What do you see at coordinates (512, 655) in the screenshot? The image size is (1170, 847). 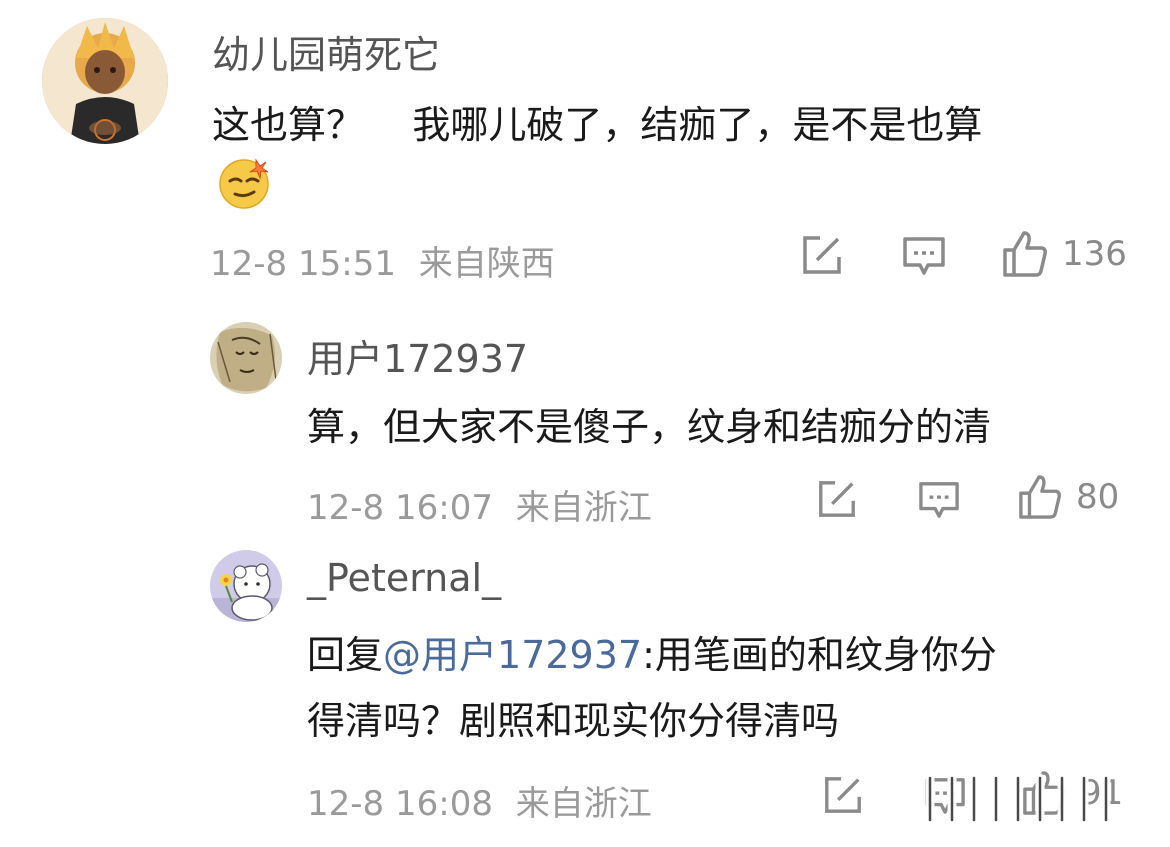 I see `mention-link: @用户172937` at bounding box center [512, 655].